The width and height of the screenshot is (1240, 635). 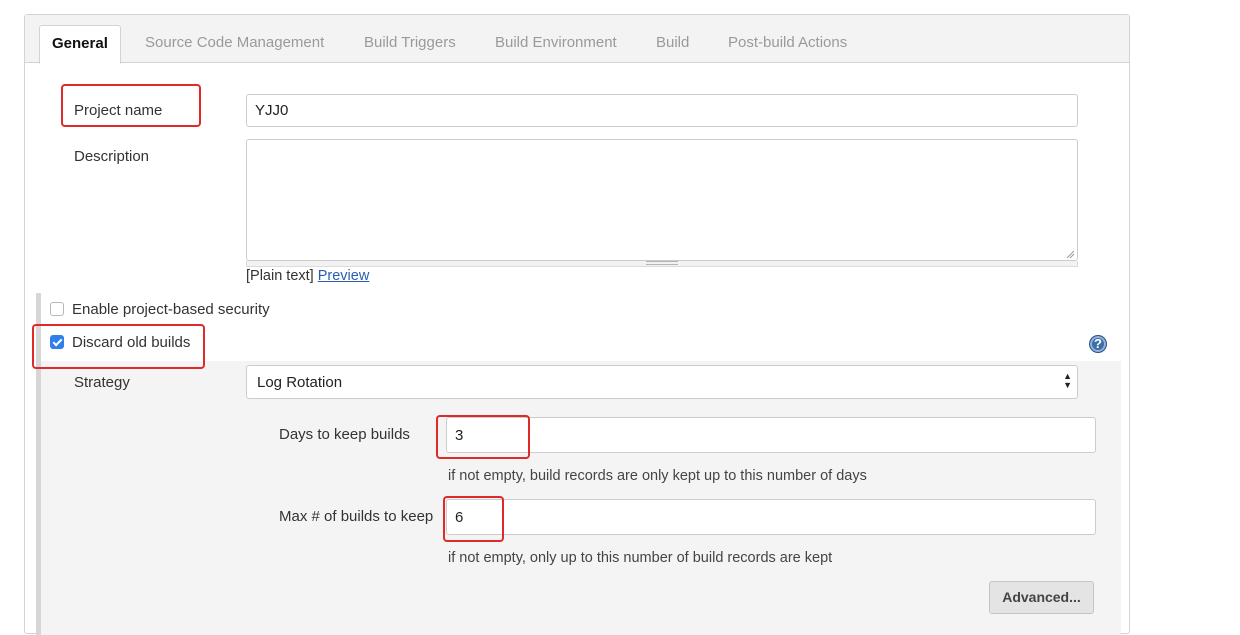 What do you see at coordinates (344, 276) in the screenshot?
I see `preview-link: Preview` at bounding box center [344, 276].